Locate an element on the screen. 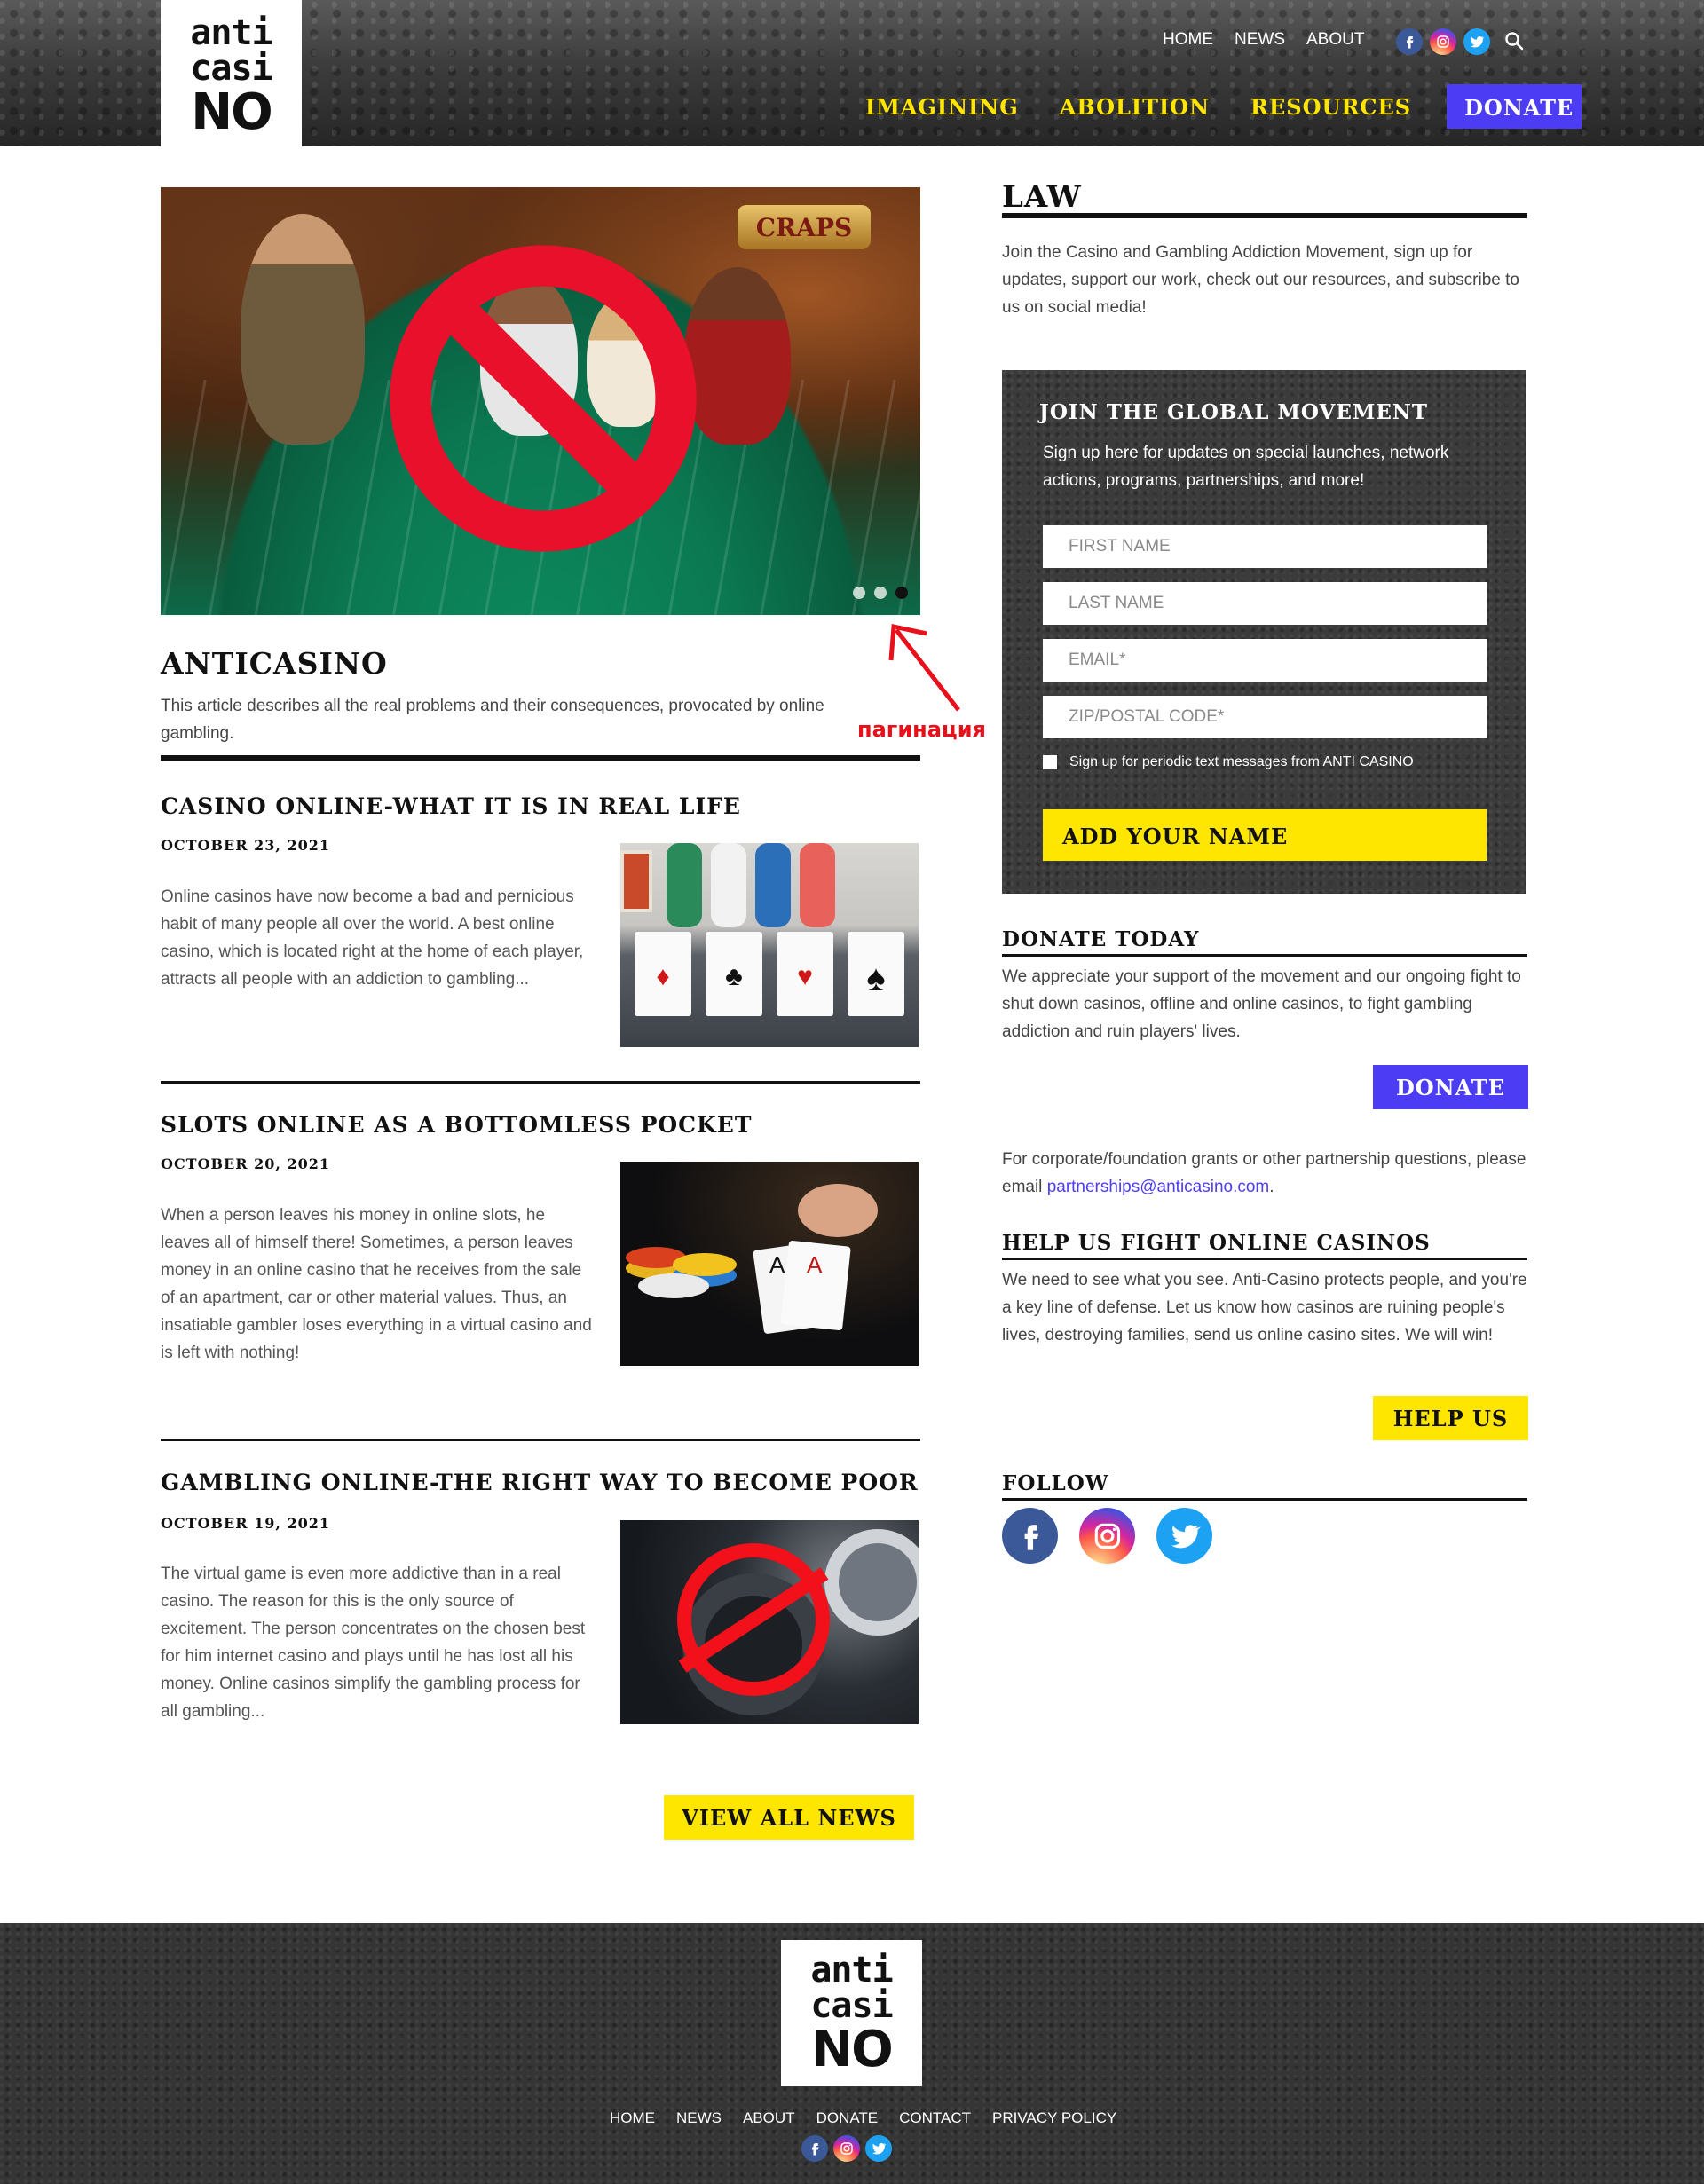 This screenshot has height=2184, width=1704. zip-field is located at coordinates (1265, 717).